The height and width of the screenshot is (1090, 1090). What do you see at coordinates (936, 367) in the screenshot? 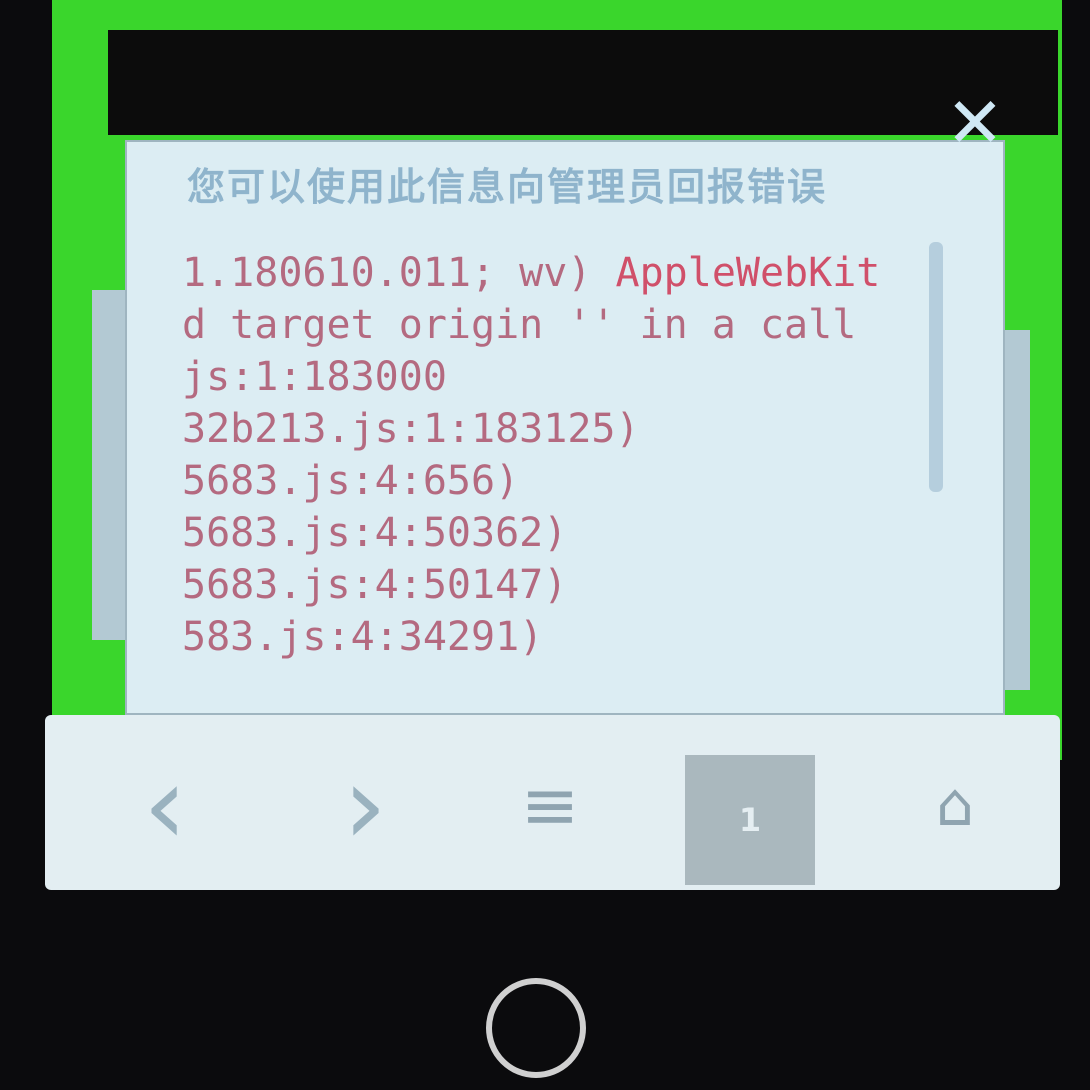
I see `scrollbar` at bounding box center [936, 367].